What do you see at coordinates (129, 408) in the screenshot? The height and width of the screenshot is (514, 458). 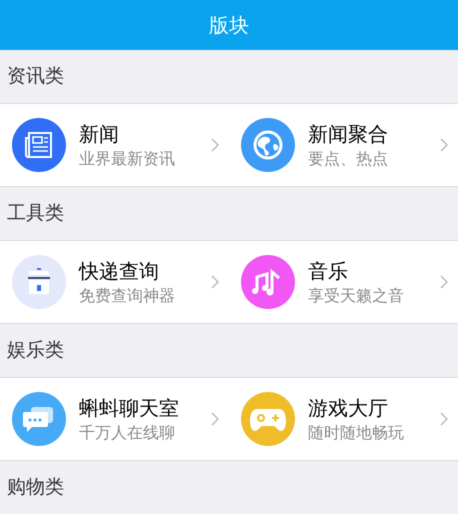 I see `item-title: 蝌蚪聊天室` at bounding box center [129, 408].